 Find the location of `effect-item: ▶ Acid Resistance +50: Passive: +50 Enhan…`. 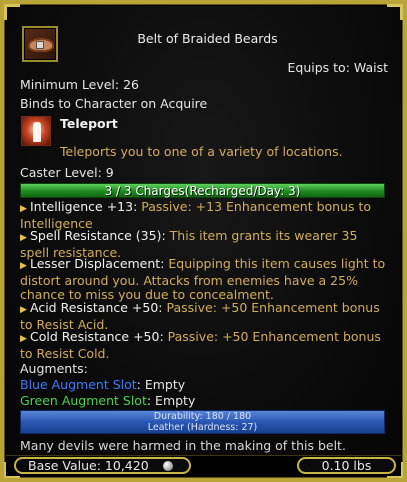

effect-item: ▶ Acid Resistance +50: Passive: +50 Enhan… is located at coordinates (206, 316).